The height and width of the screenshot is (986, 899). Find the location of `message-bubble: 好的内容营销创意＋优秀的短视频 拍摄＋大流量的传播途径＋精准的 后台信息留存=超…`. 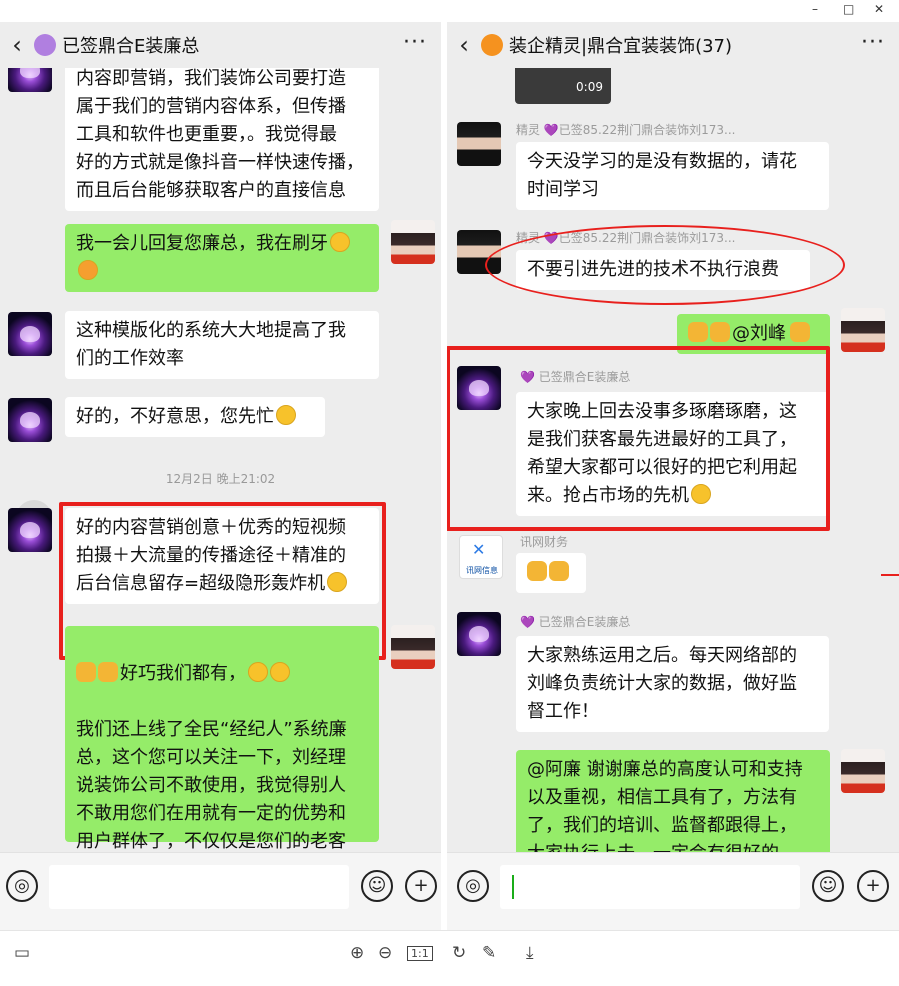

message-bubble: 好的内容营销创意＋优秀的短视频 拍摄＋大流量的传播途径＋精准的 后台信息留存=超… is located at coordinates (222, 556).